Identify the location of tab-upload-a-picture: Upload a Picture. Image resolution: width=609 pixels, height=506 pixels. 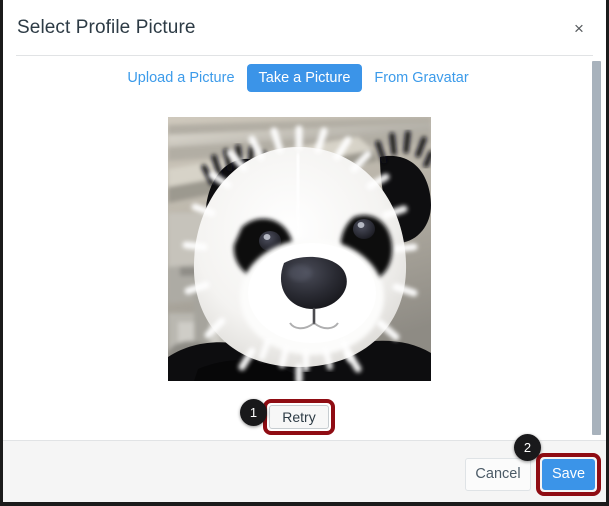
(180, 78).